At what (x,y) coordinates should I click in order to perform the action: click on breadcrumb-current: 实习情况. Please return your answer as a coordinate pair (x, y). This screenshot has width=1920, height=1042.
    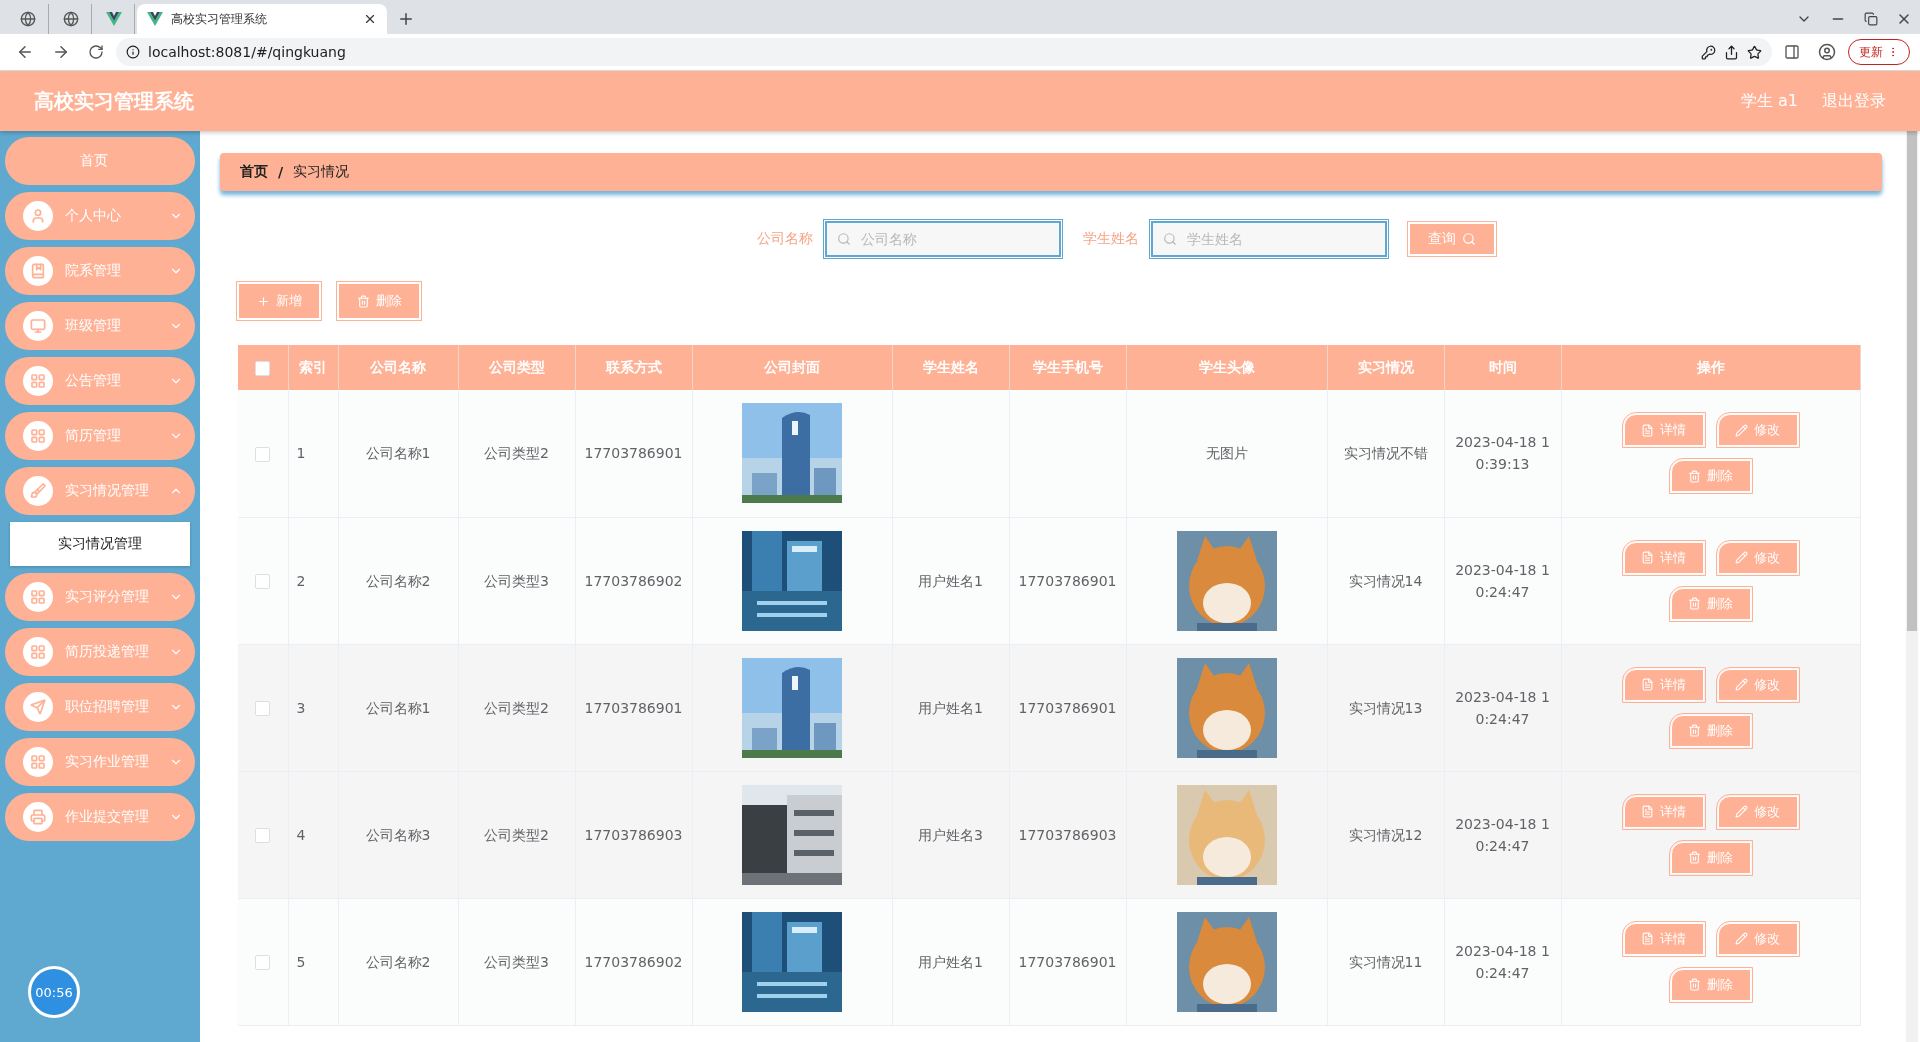
    Looking at the image, I should click on (321, 172).